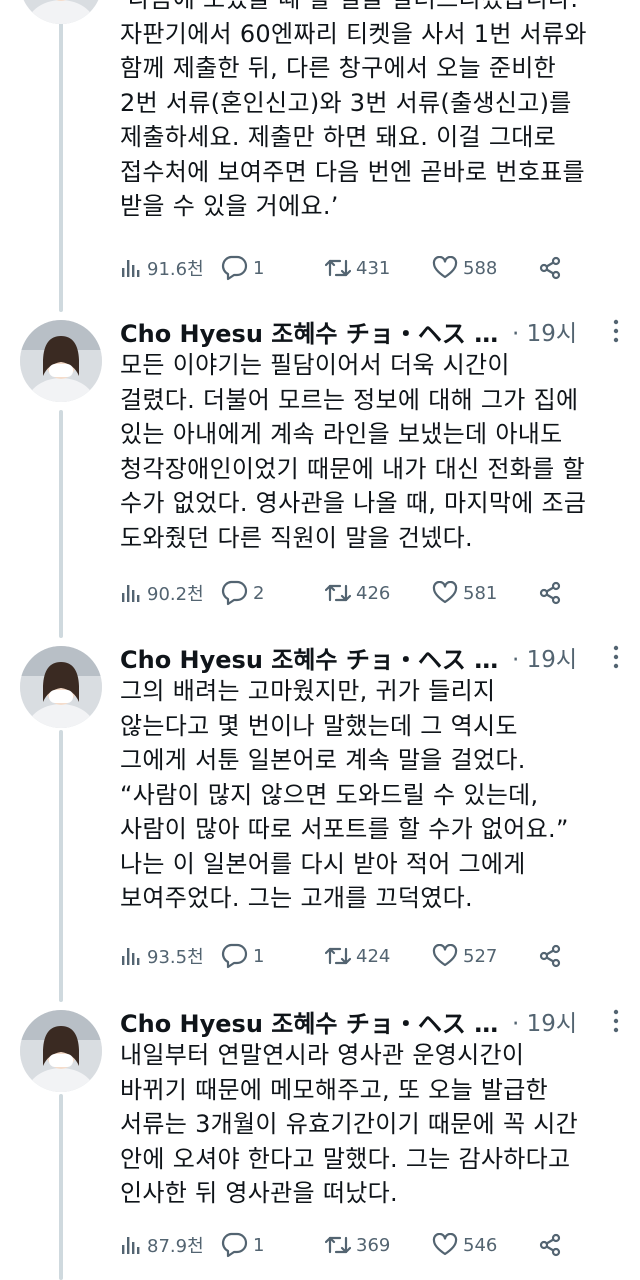 Image resolution: width=640 pixels, height=1280 pixels. Describe the element at coordinates (464, 593) in the screenshot. I see `like-button: 581` at that location.